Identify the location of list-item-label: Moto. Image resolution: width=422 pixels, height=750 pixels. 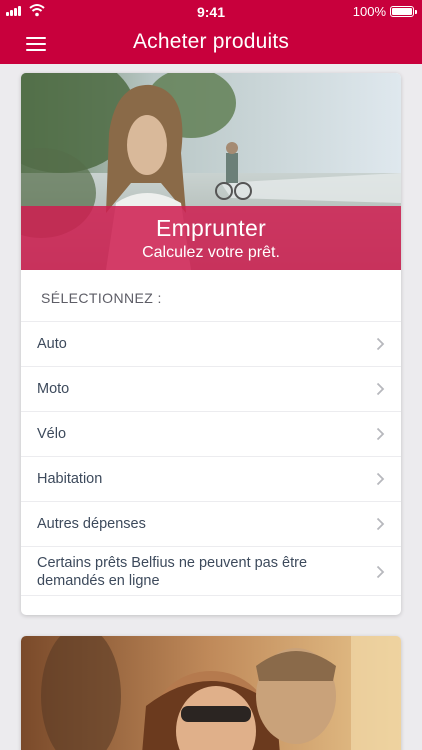
(53, 389).